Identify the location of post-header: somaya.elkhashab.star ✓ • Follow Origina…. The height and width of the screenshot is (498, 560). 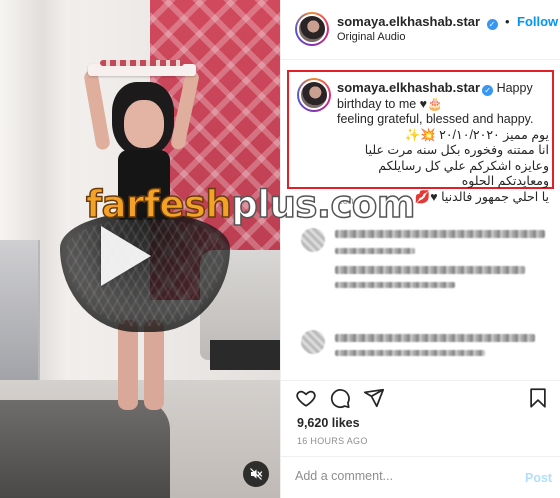
(420, 30).